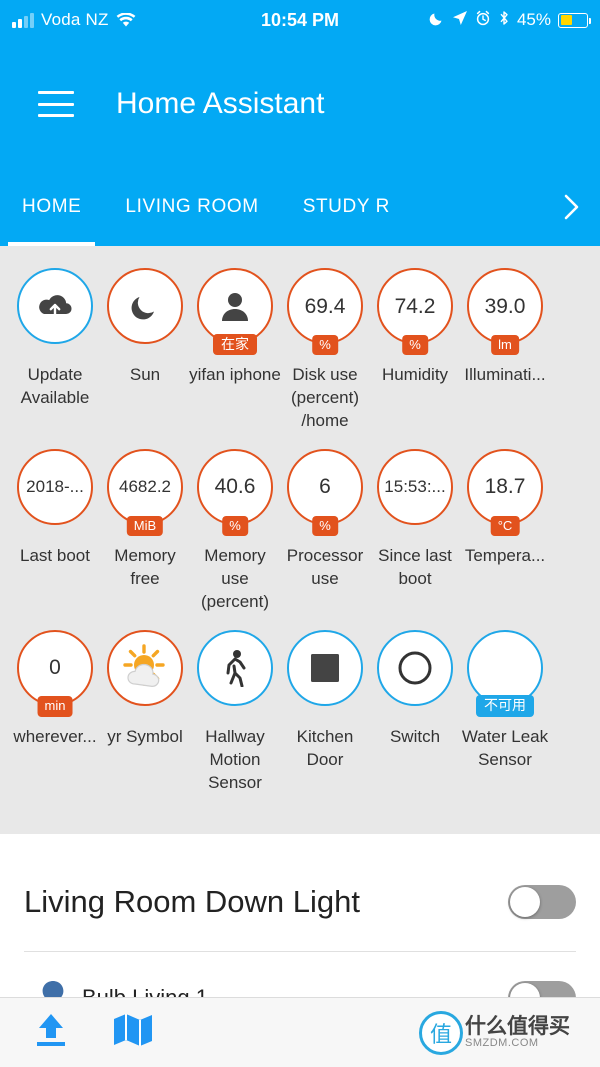 The height and width of the screenshot is (1067, 600). Describe the element at coordinates (235, 759) in the screenshot. I see `badge-label: Hallway Motion Sensor` at that location.